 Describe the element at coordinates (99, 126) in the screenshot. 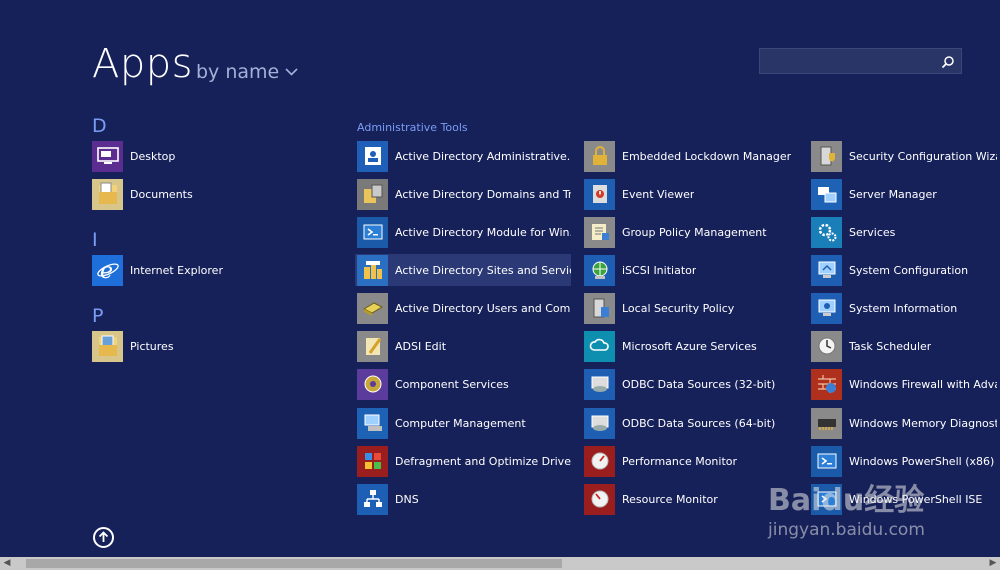

I see `section-letter-d: D` at that location.